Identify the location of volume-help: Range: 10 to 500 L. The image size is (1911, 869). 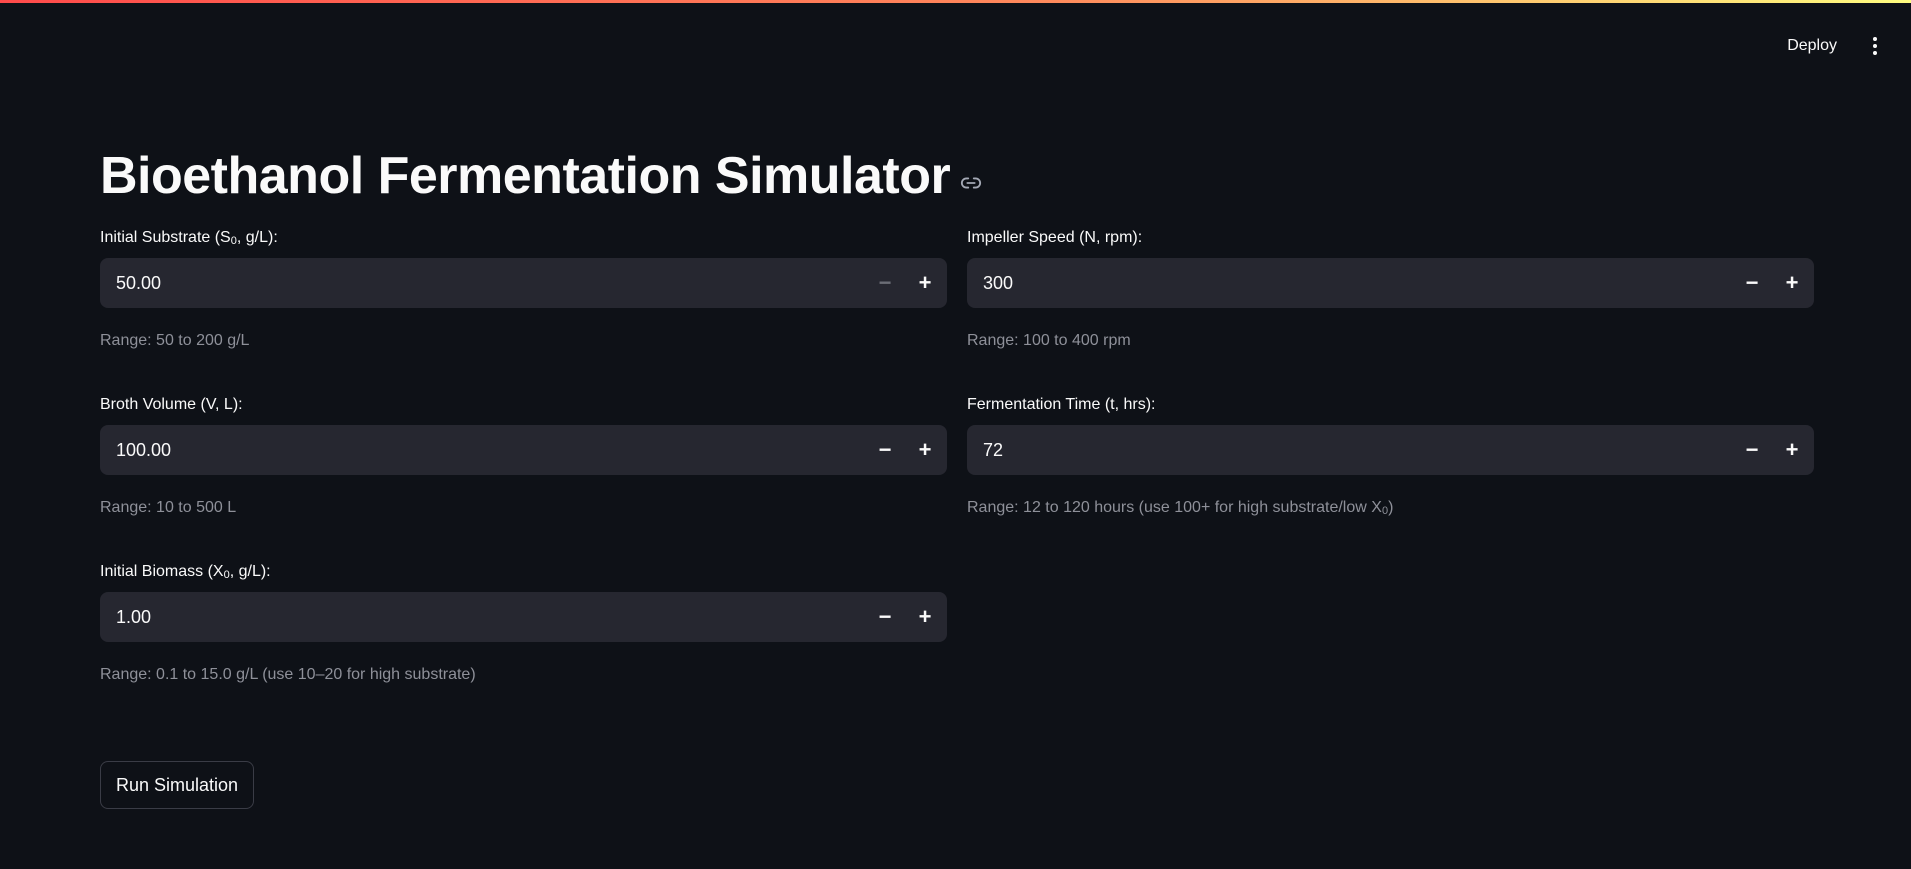
(168, 507).